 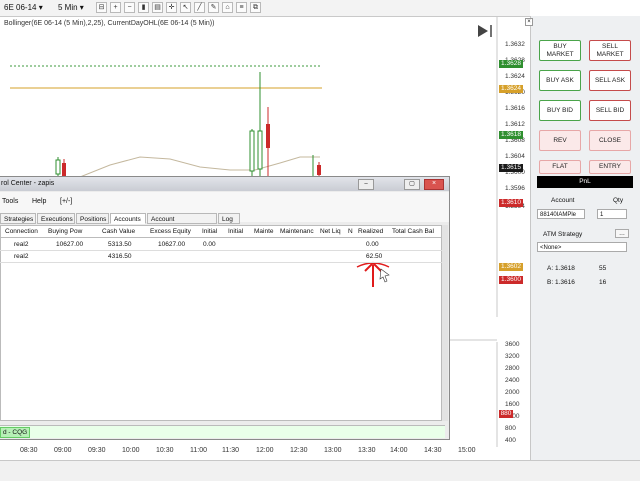 I want to click on header-divider, so click(x=221, y=237).